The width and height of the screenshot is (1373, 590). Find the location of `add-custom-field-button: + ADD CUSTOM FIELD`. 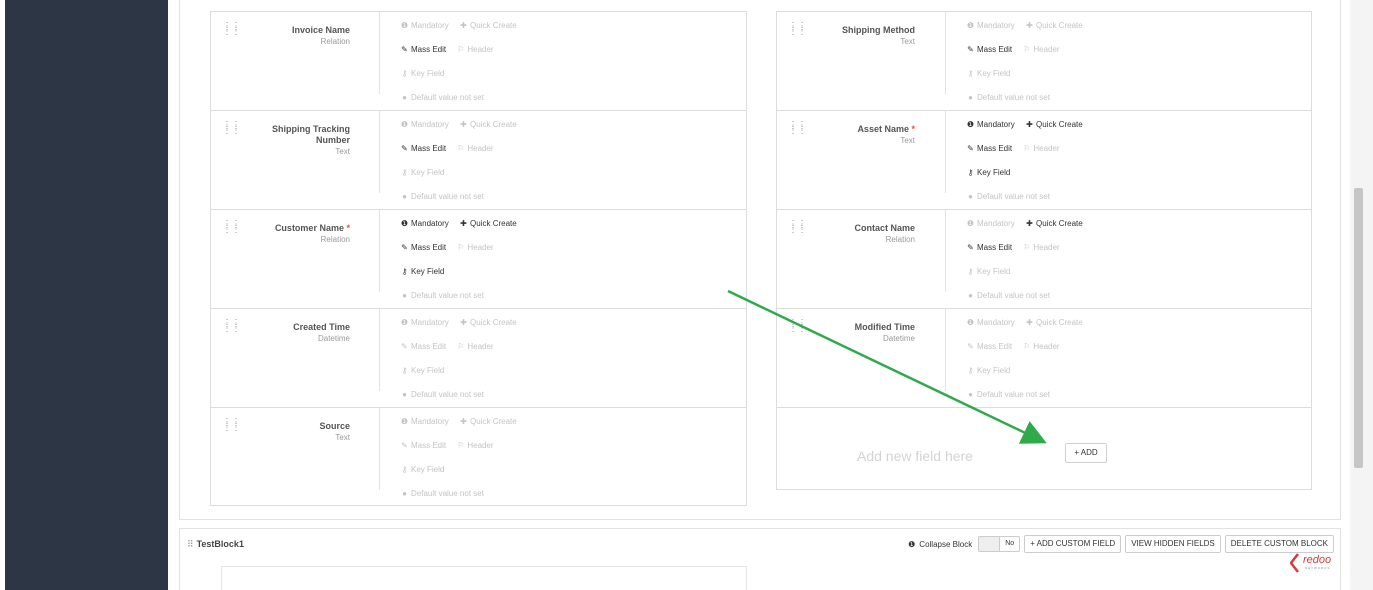

add-custom-field-button: + ADD CUSTOM FIELD is located at coordinates (1073, 544).